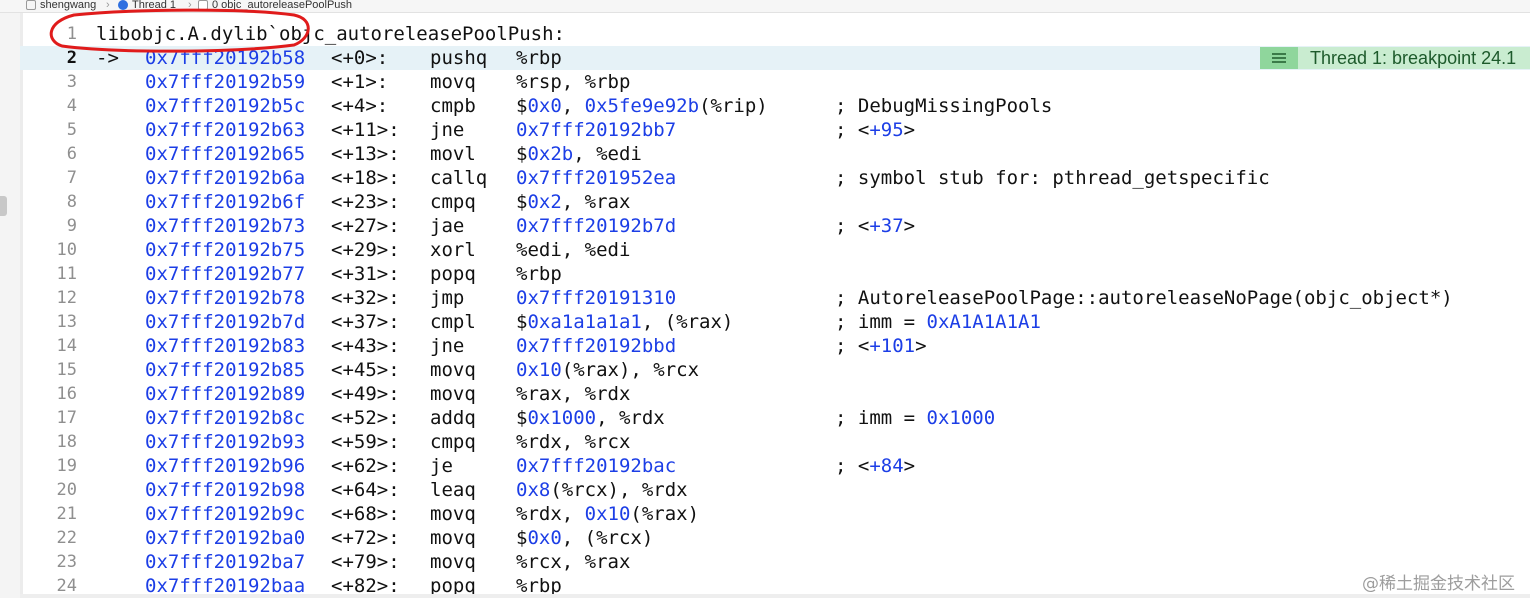 The width and height of the screenshot is (1530, 598). What do you see at coordinates (961, 418) in the screenshot?
I see `comment-literal: 0x1000` at bounding box center [961, 418].